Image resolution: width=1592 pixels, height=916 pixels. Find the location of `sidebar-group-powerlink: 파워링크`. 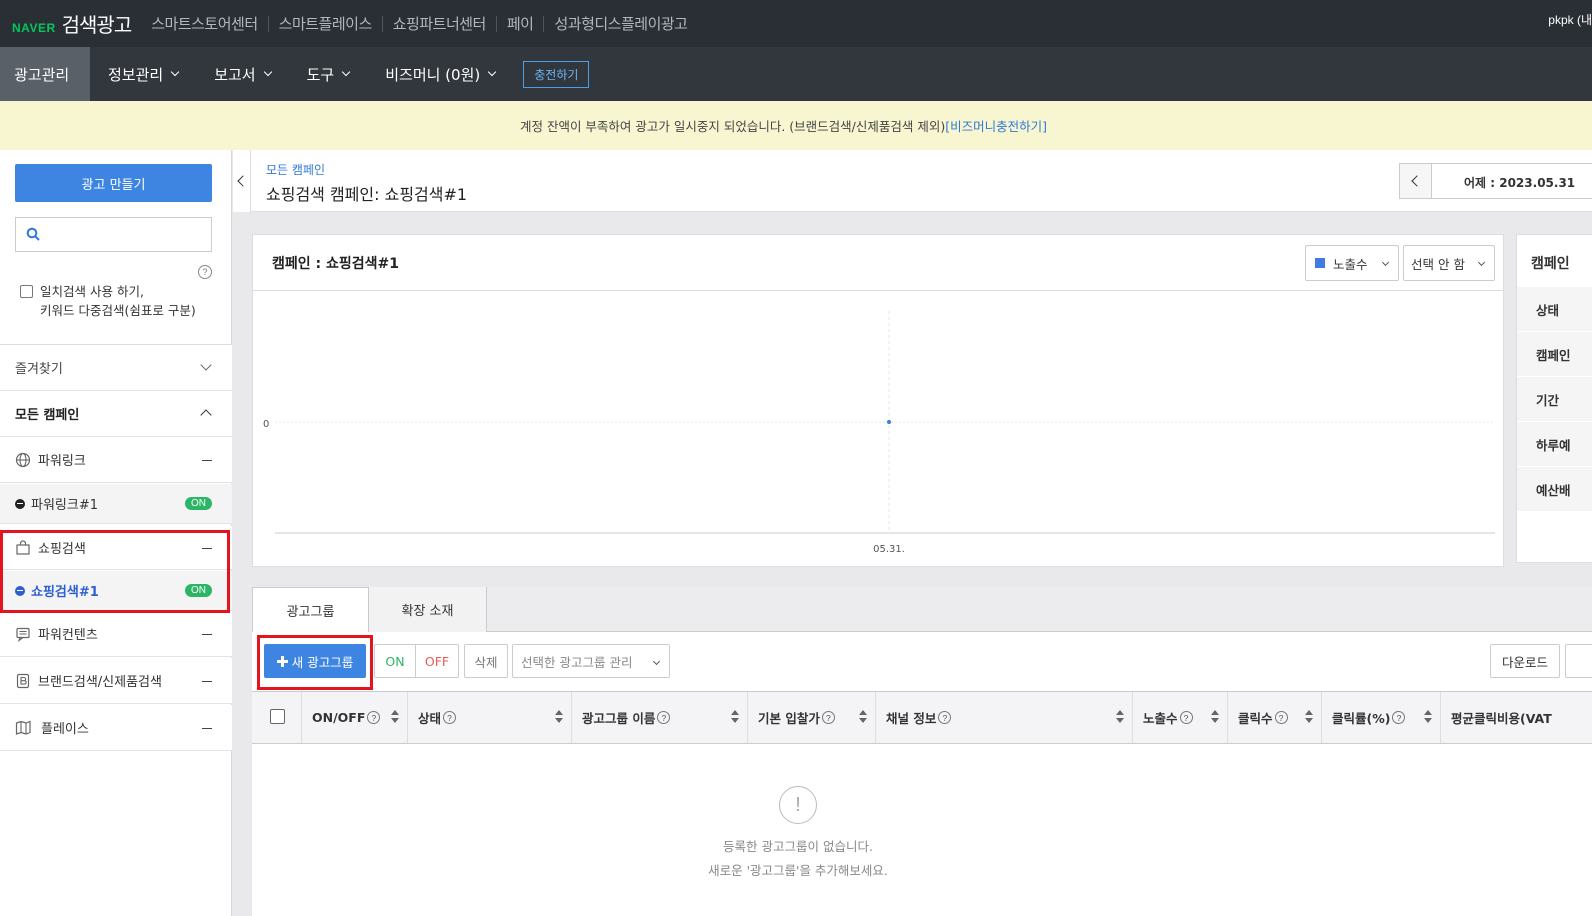

sidebar-group-powerlink: 파워링크 is located at coordinates (116, 460).